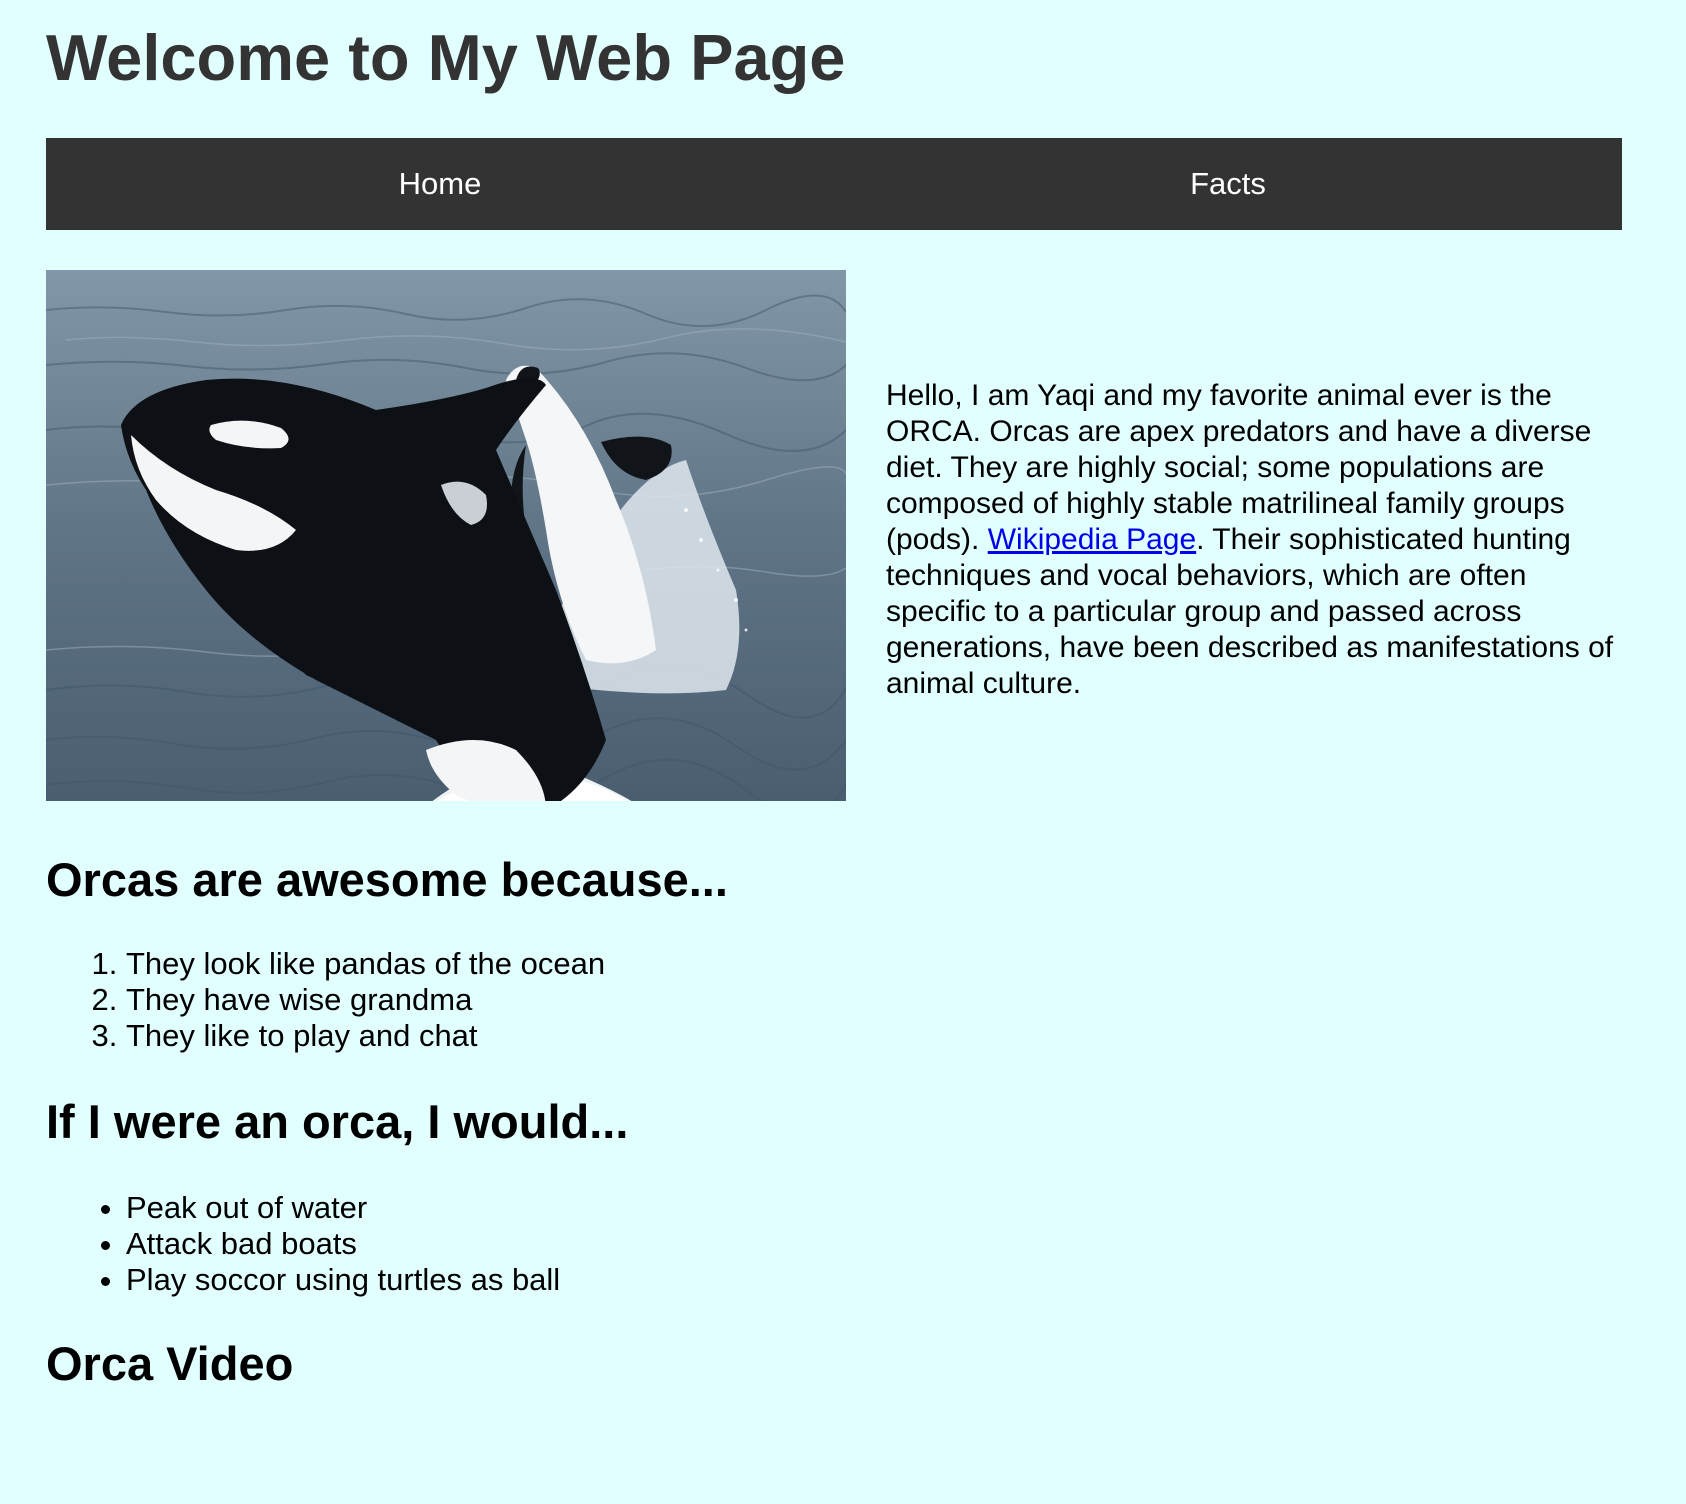  What do you see at coordinates (446, 57) in the screenshot?
I see `page-title: Welcome to My Web Page` at bounding box center [446, 57].